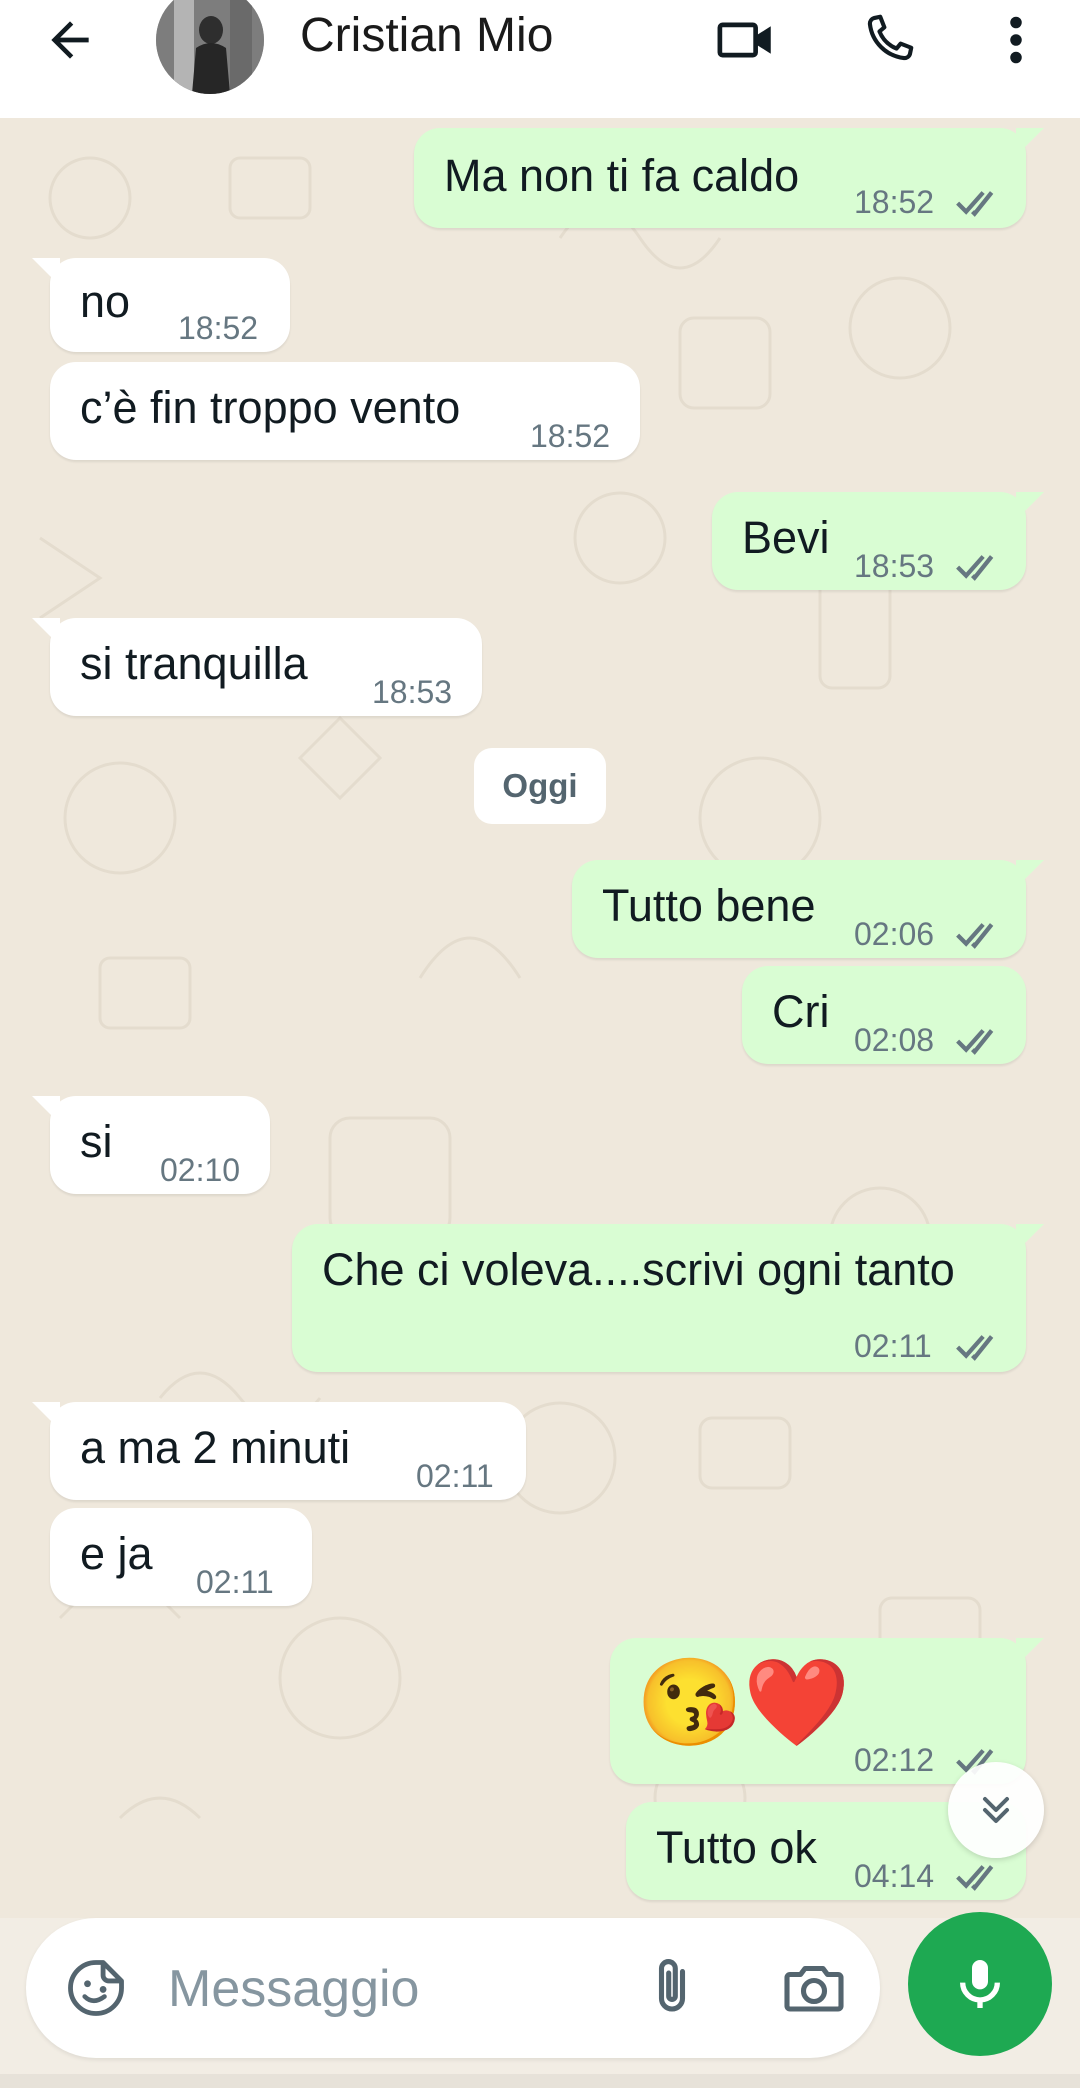  Describe the element at coordinates (200, 1170) in the screenshot. I see `message-time: 02:10` at that location.